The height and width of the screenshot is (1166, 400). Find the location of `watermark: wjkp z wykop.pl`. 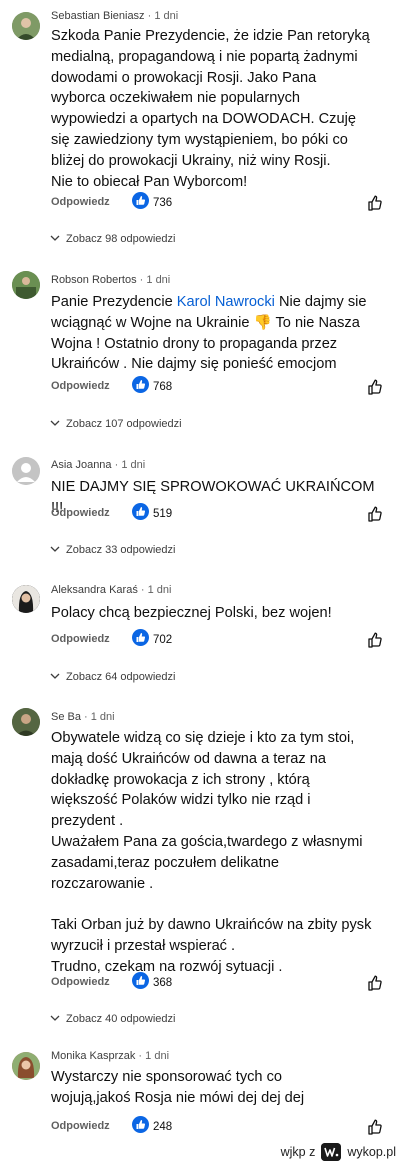

watermark: wjkp z wykop.pl is located at coordinates (338, 1152).